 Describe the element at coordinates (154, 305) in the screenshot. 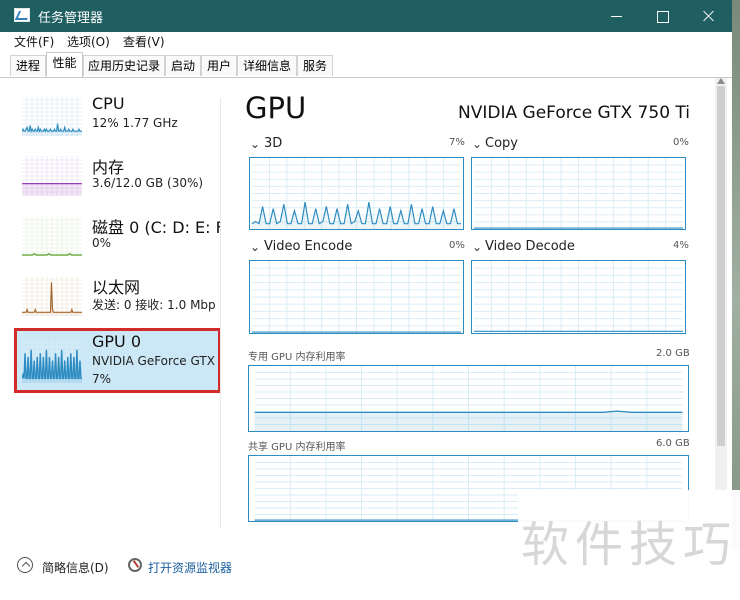

I see `sidebar-item-detail: 发送: 0 接收: 1.0 Mbp` at that location.